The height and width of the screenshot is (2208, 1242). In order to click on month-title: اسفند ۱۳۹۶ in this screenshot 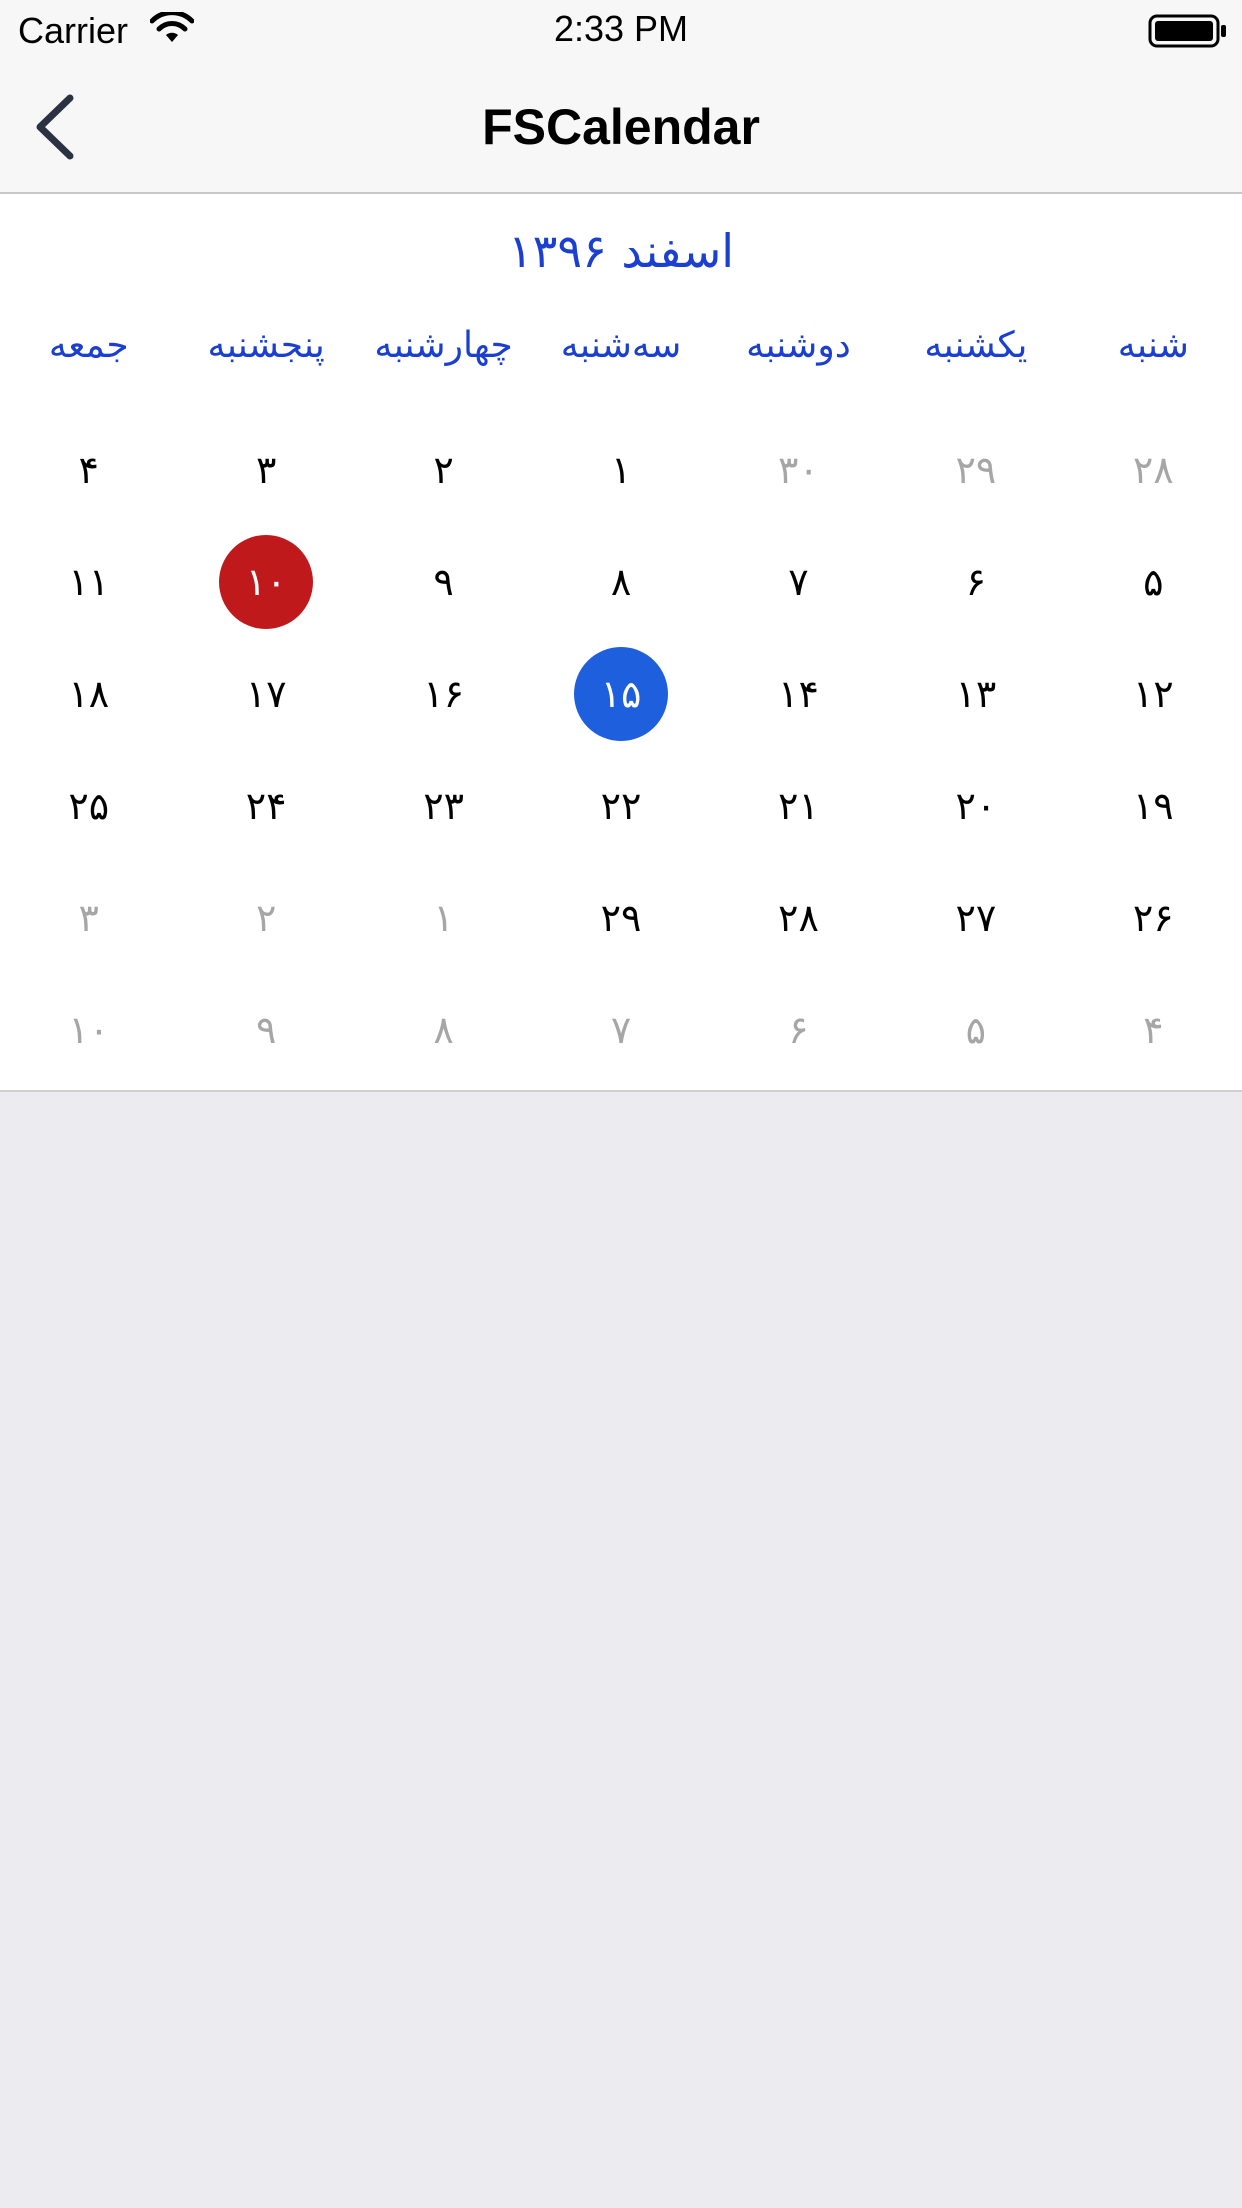, I will do `click(621, 251)`.